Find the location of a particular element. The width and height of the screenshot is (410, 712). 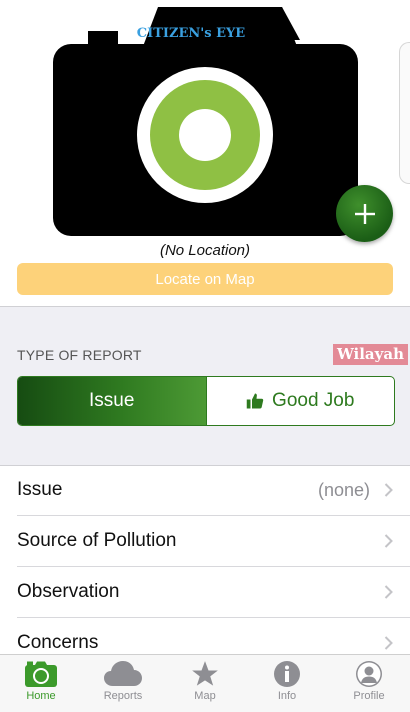

tab-map: Map is located at coordinates (205, 683).